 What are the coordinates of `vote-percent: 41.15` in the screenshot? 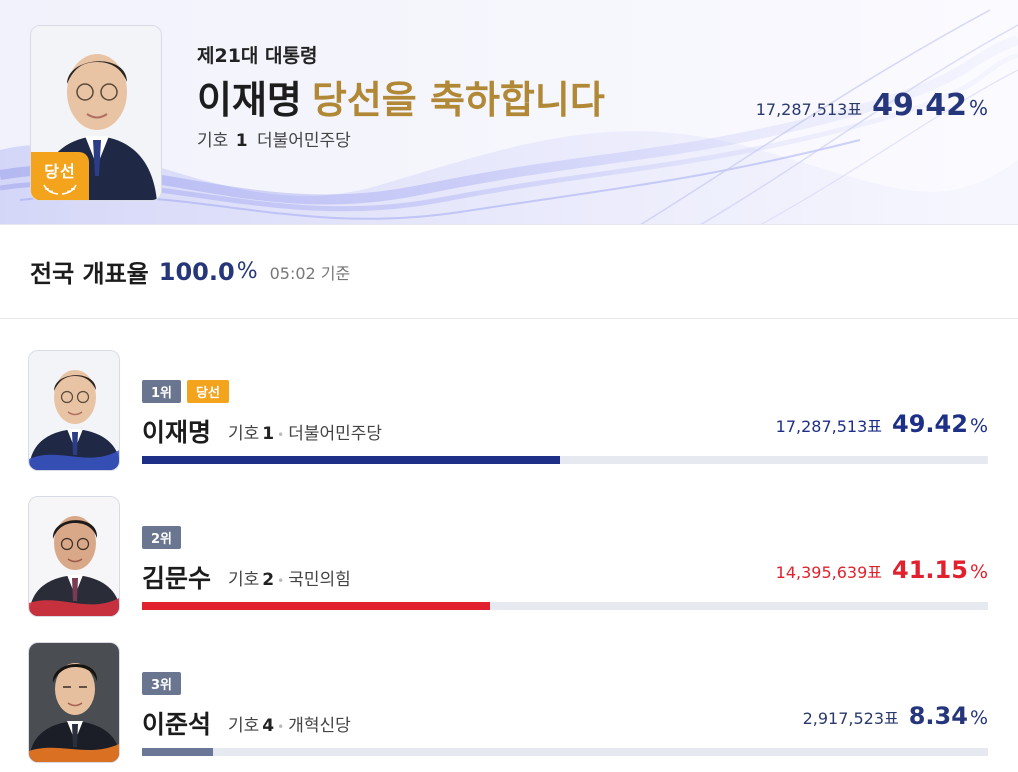 It's located at (930, 570).